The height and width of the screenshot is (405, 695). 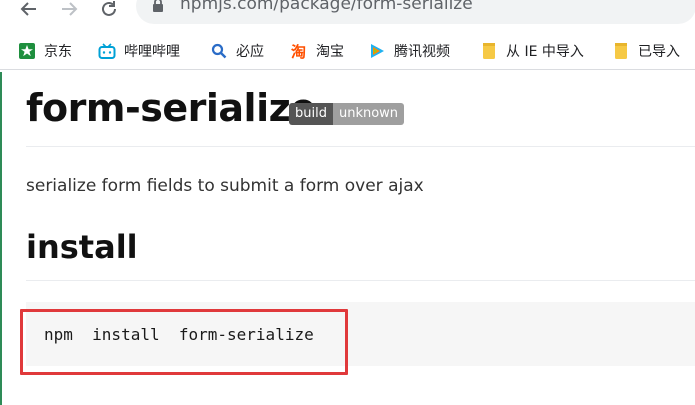 I want to click on bookmark-bilibili: 哔哩哔哩, so click(x=139, y=51).